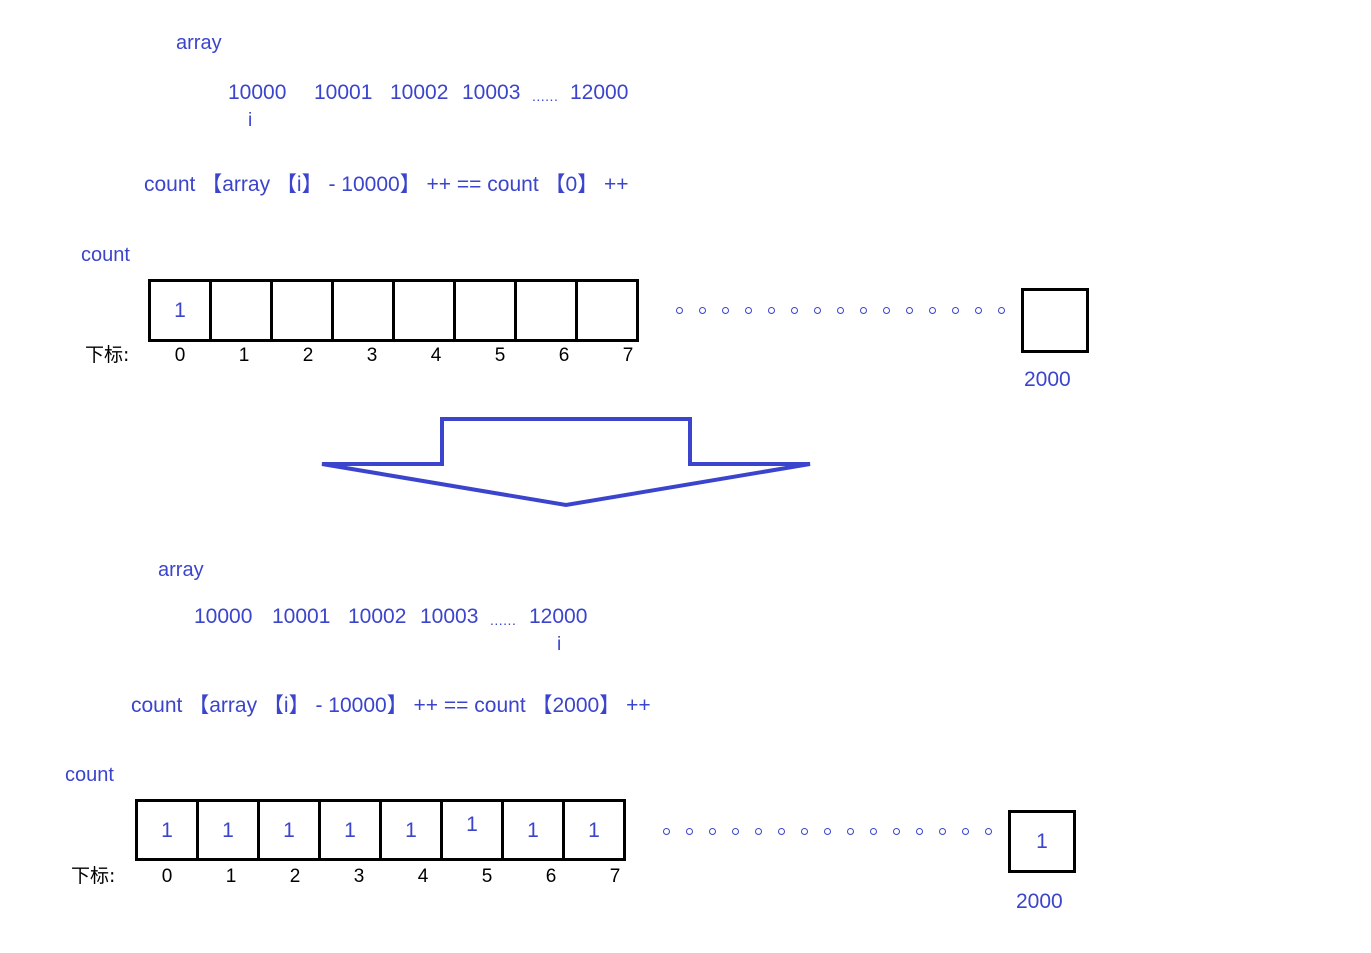 The width and height of the screenshot is (1371, 953). What do you see at coordinates (250, 120) in the screenshot?
I see `top-index-marker-i: i` at bounding box center [250, 120].